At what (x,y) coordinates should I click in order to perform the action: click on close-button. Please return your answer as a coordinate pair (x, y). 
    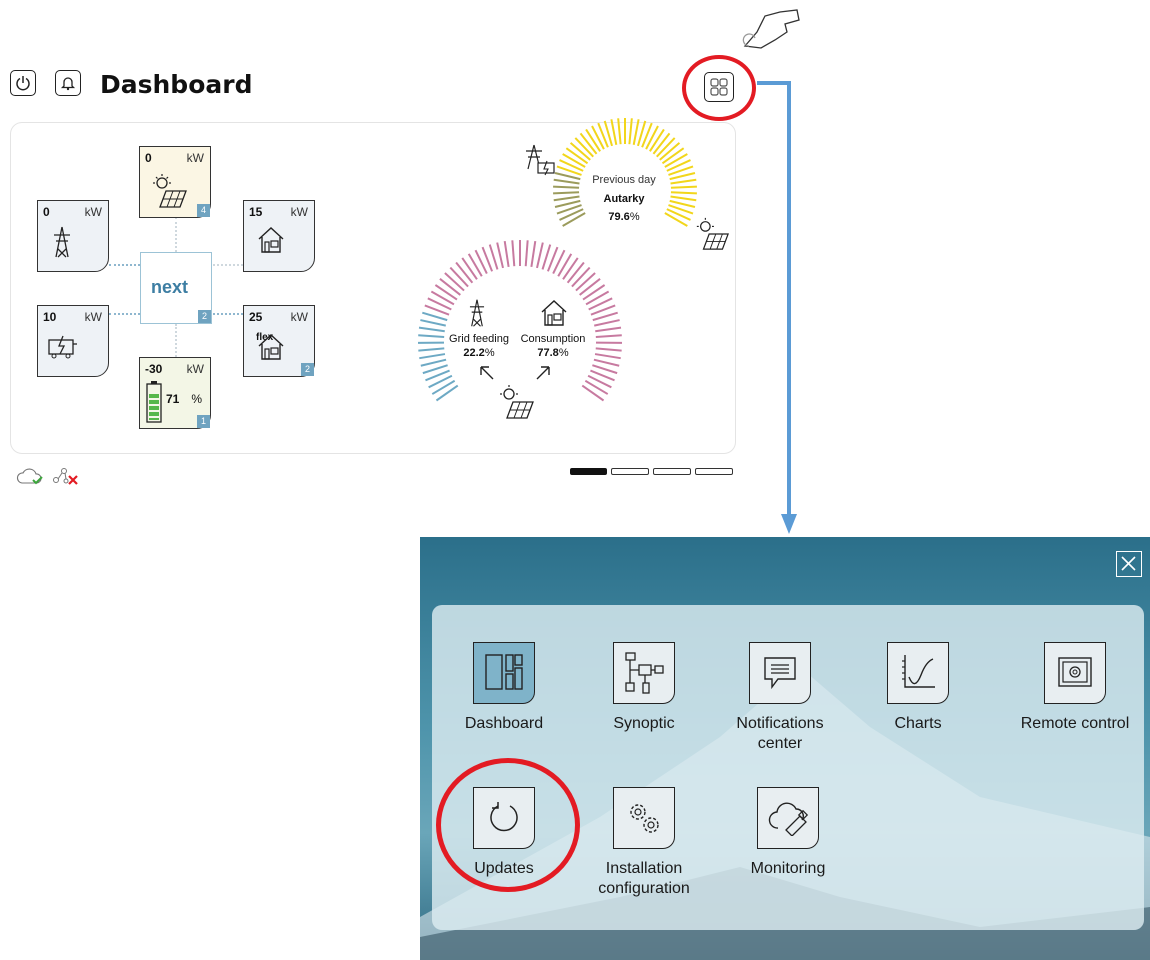
    Looking at the image, I should click on (1129, 564).